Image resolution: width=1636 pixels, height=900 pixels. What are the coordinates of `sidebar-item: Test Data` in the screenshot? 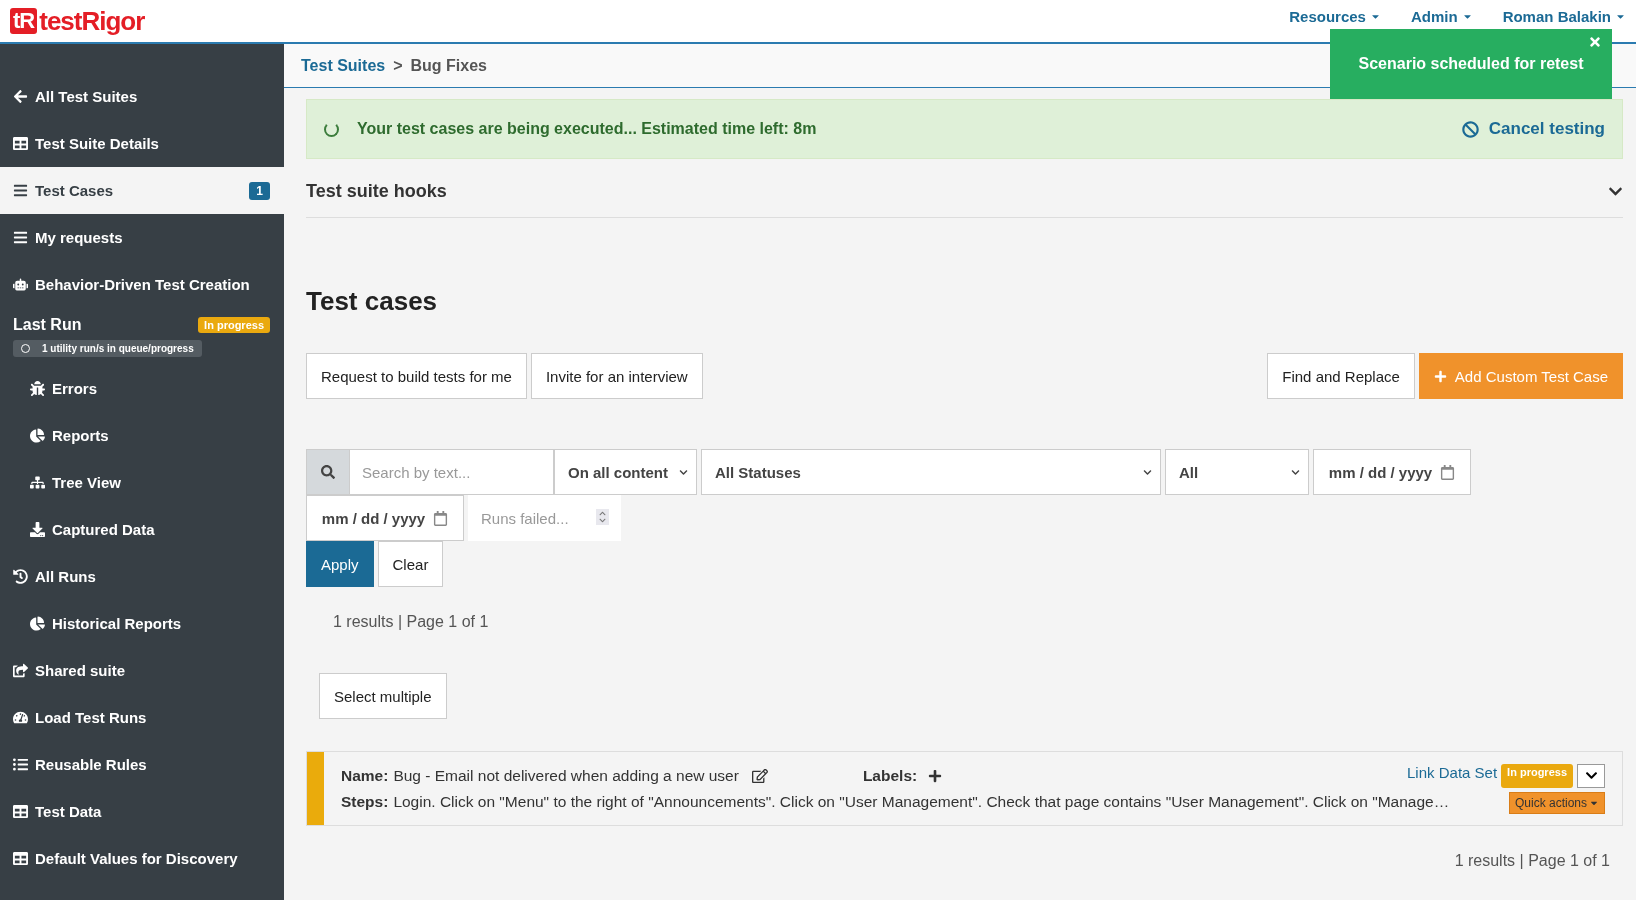 It's located at (142, 811).